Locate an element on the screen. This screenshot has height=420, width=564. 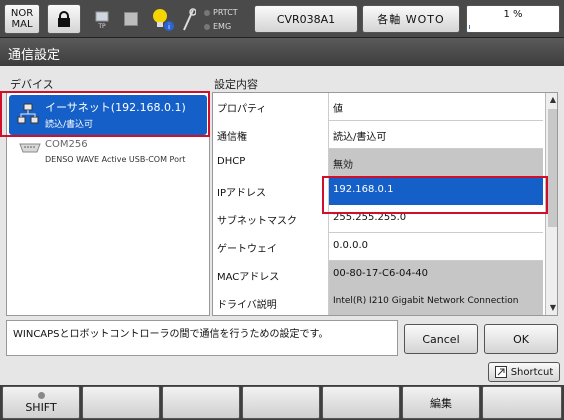
protect-dot-icon is located at coordinates (207, 12).